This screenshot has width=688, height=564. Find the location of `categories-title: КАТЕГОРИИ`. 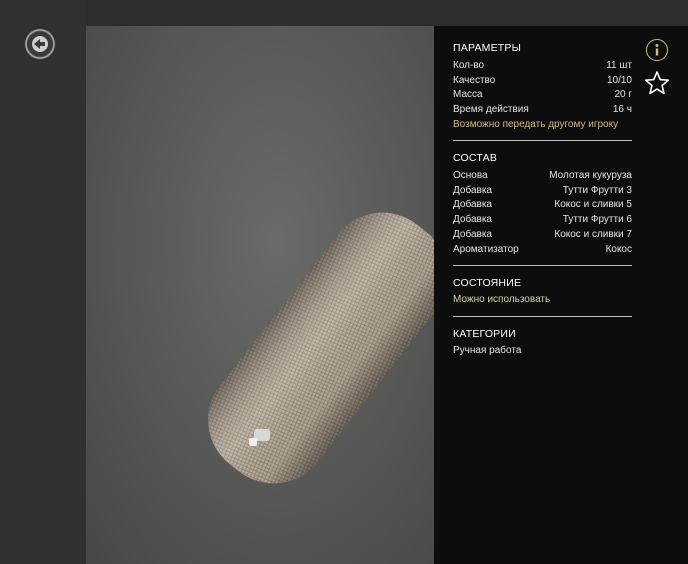

categories-title: КАТЕГОРИИ is located at coordinates (484, 334).